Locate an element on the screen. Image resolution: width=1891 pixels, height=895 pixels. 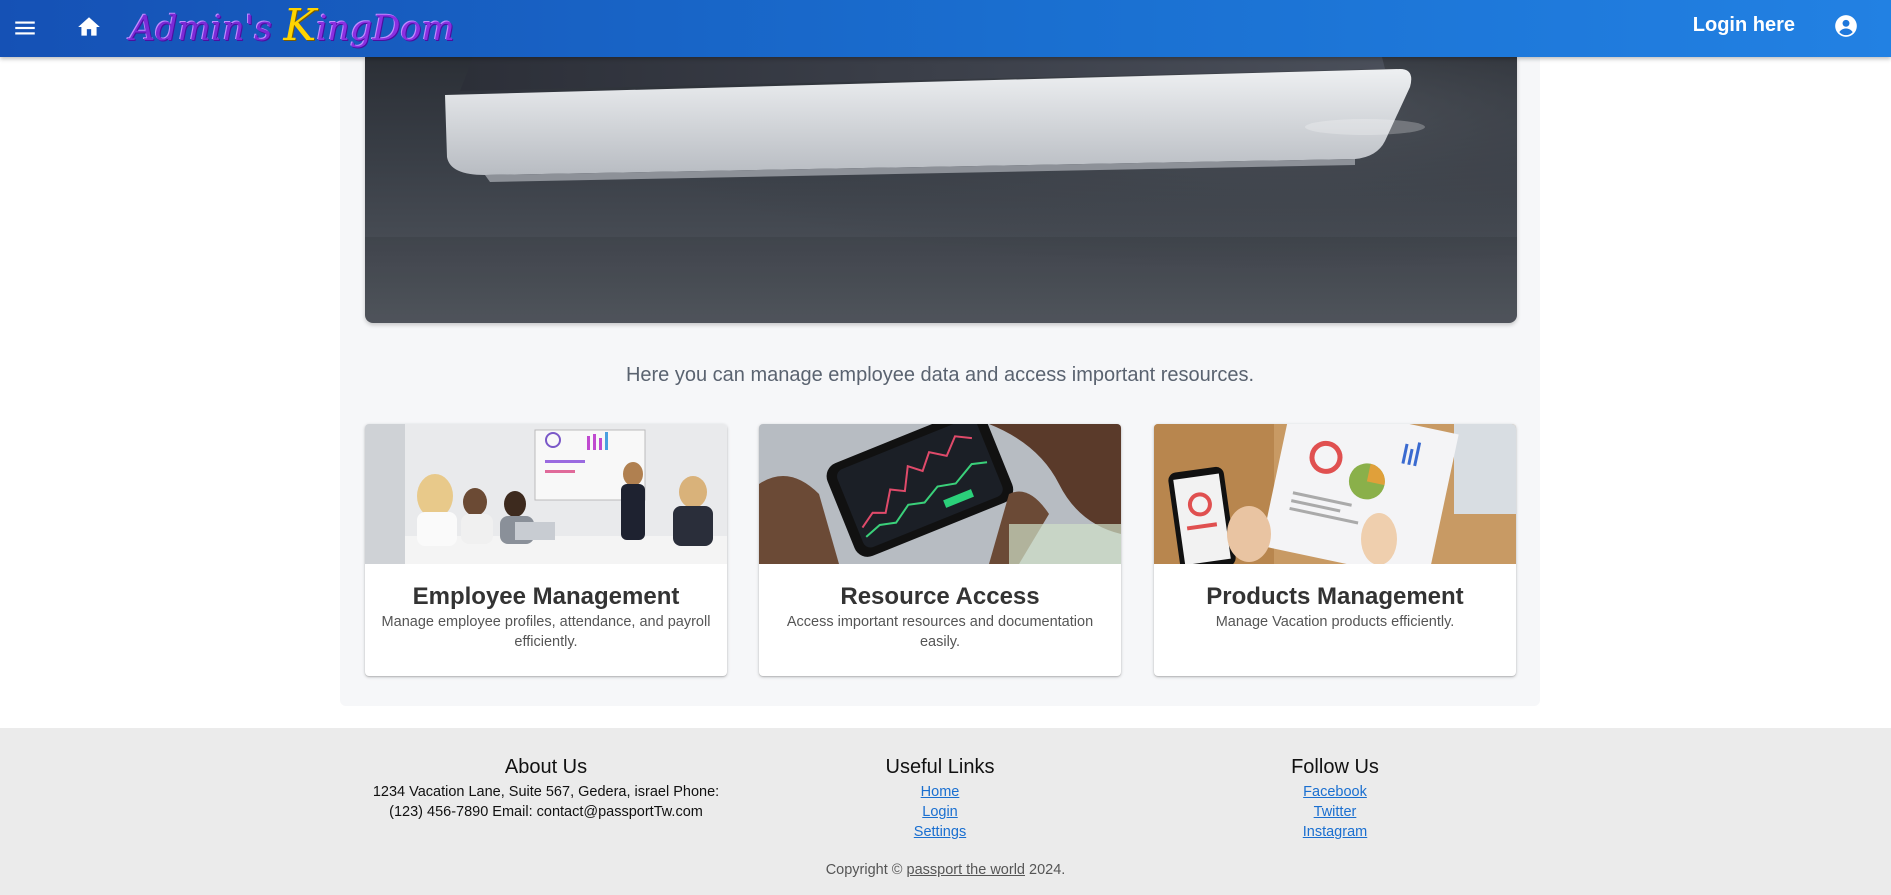
card-title: Resource Access is located at coordinates (940, 596).